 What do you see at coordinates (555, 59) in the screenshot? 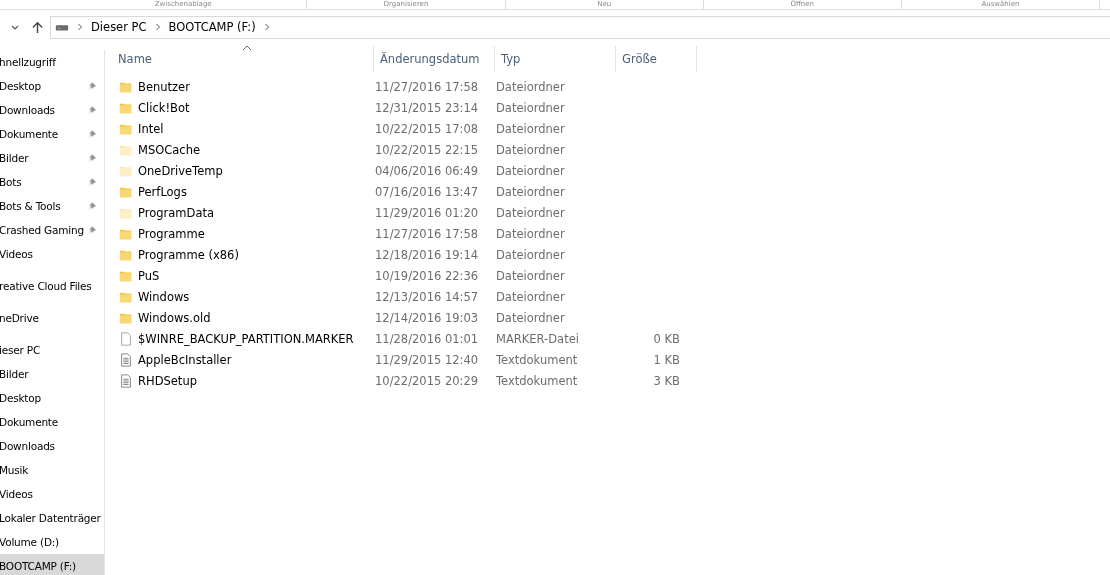
I see `column-header: Typ` at bounding box center [555, 59].